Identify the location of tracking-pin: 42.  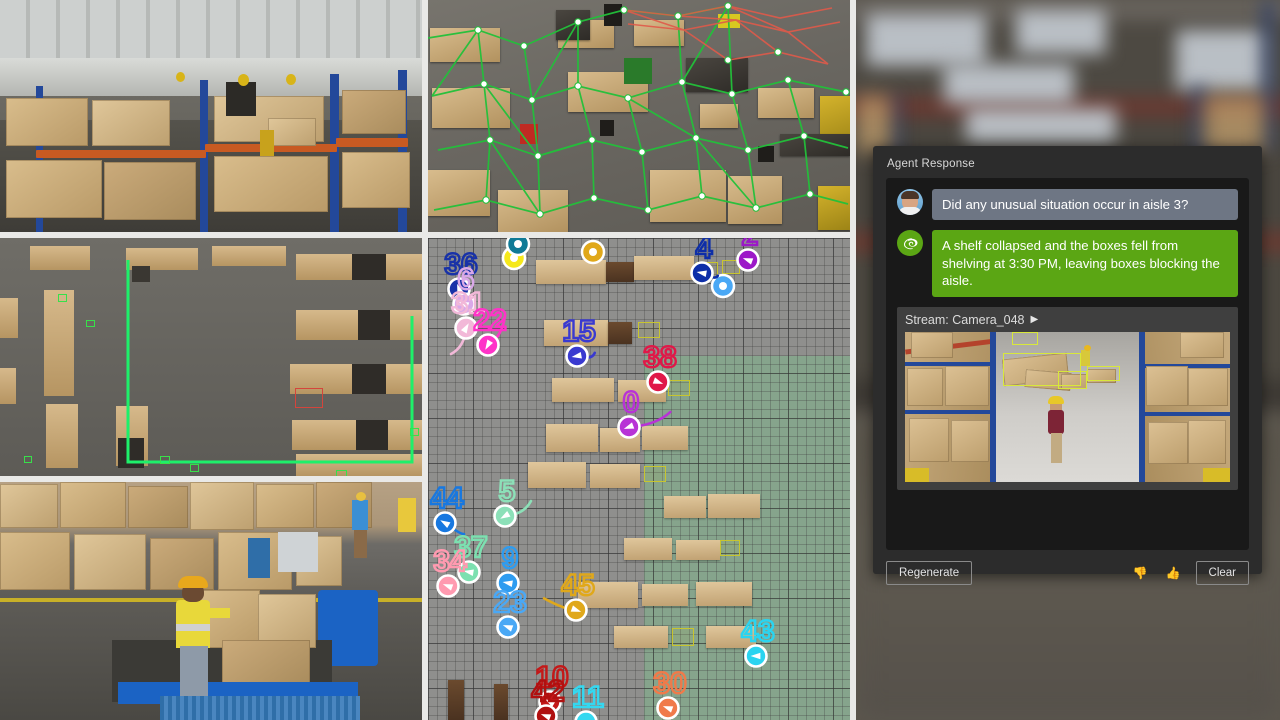
(548, 697).